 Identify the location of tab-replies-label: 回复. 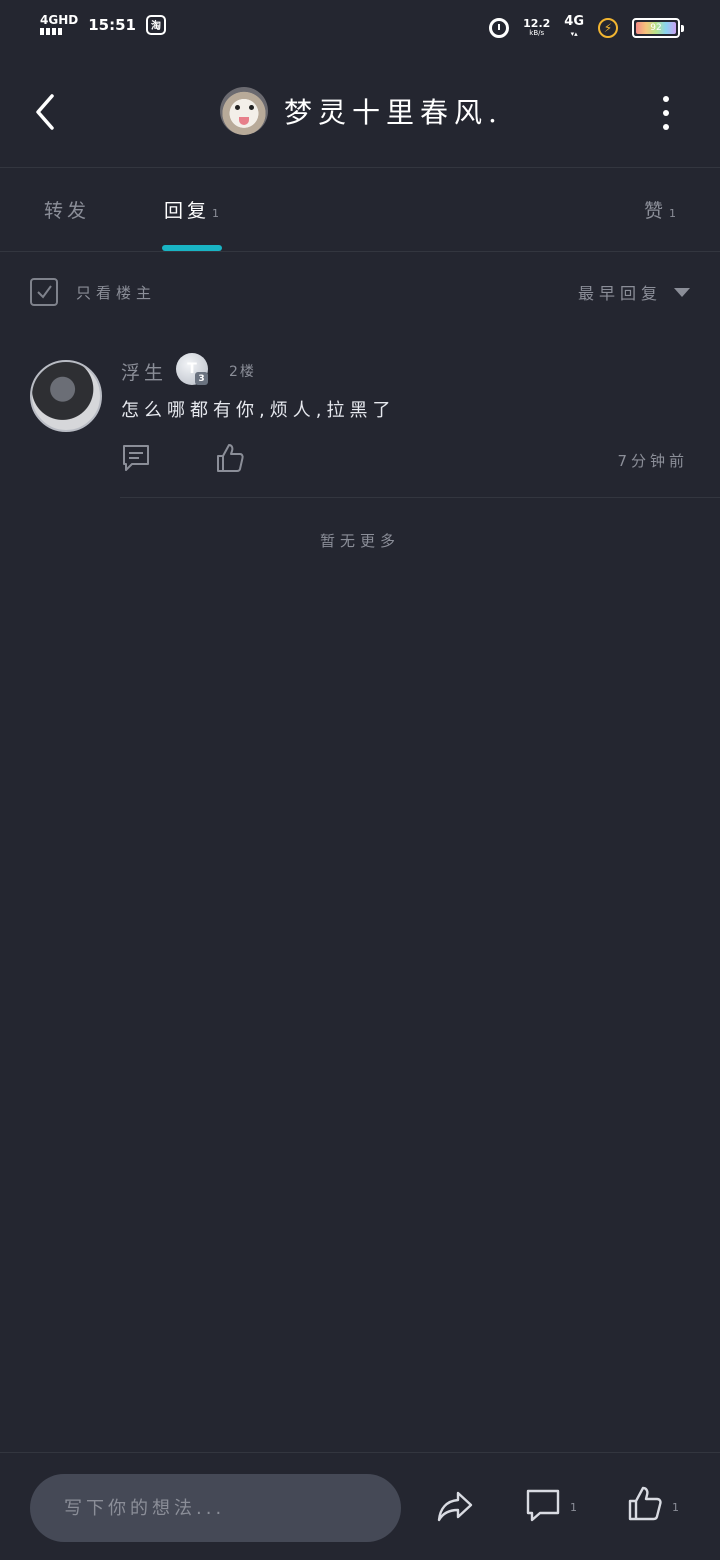
(187, 211).